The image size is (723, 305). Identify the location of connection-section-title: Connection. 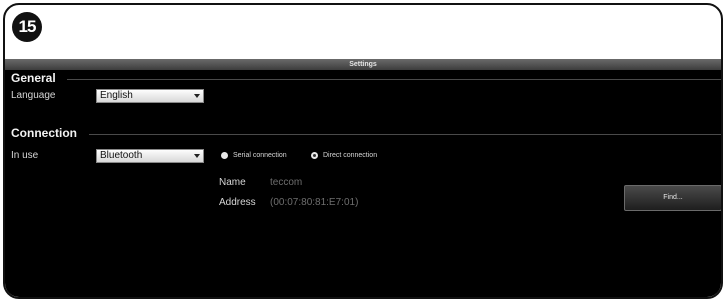
(44, 133).